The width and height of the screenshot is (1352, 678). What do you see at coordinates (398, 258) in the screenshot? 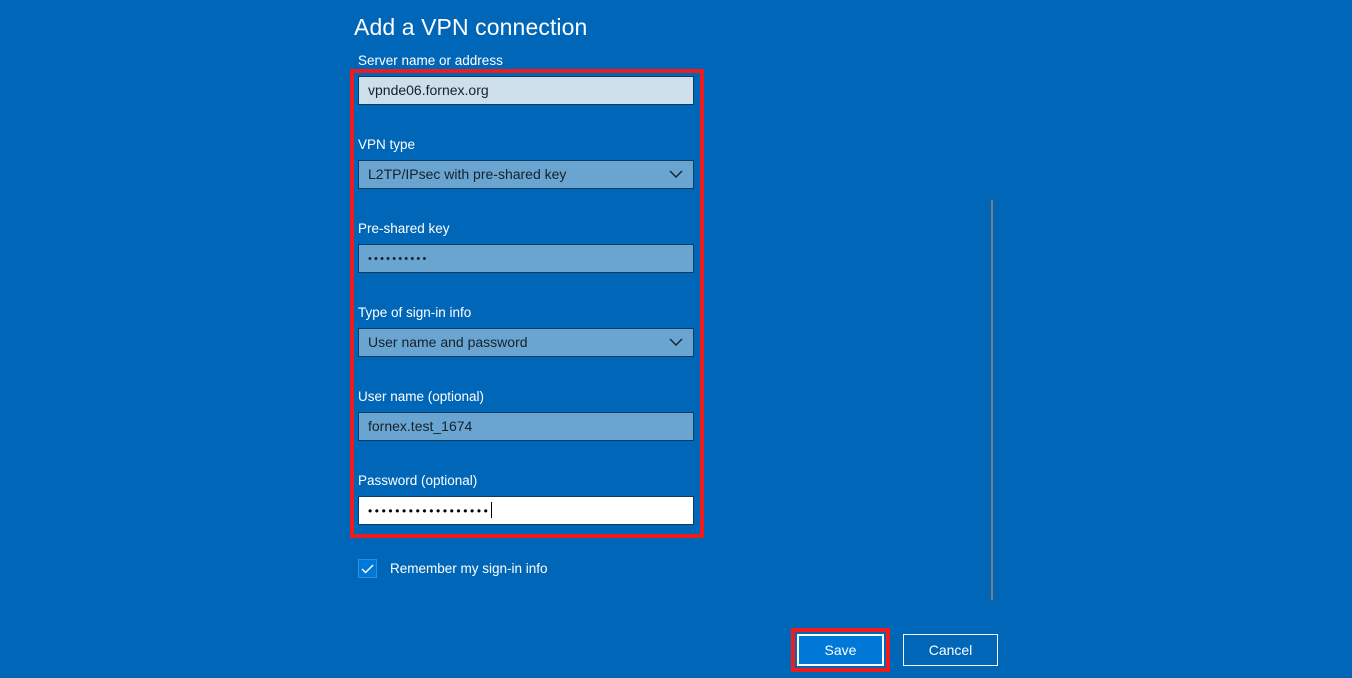
I see `preshared-key-value: ••••••••••` at bounding box center [398, 258].